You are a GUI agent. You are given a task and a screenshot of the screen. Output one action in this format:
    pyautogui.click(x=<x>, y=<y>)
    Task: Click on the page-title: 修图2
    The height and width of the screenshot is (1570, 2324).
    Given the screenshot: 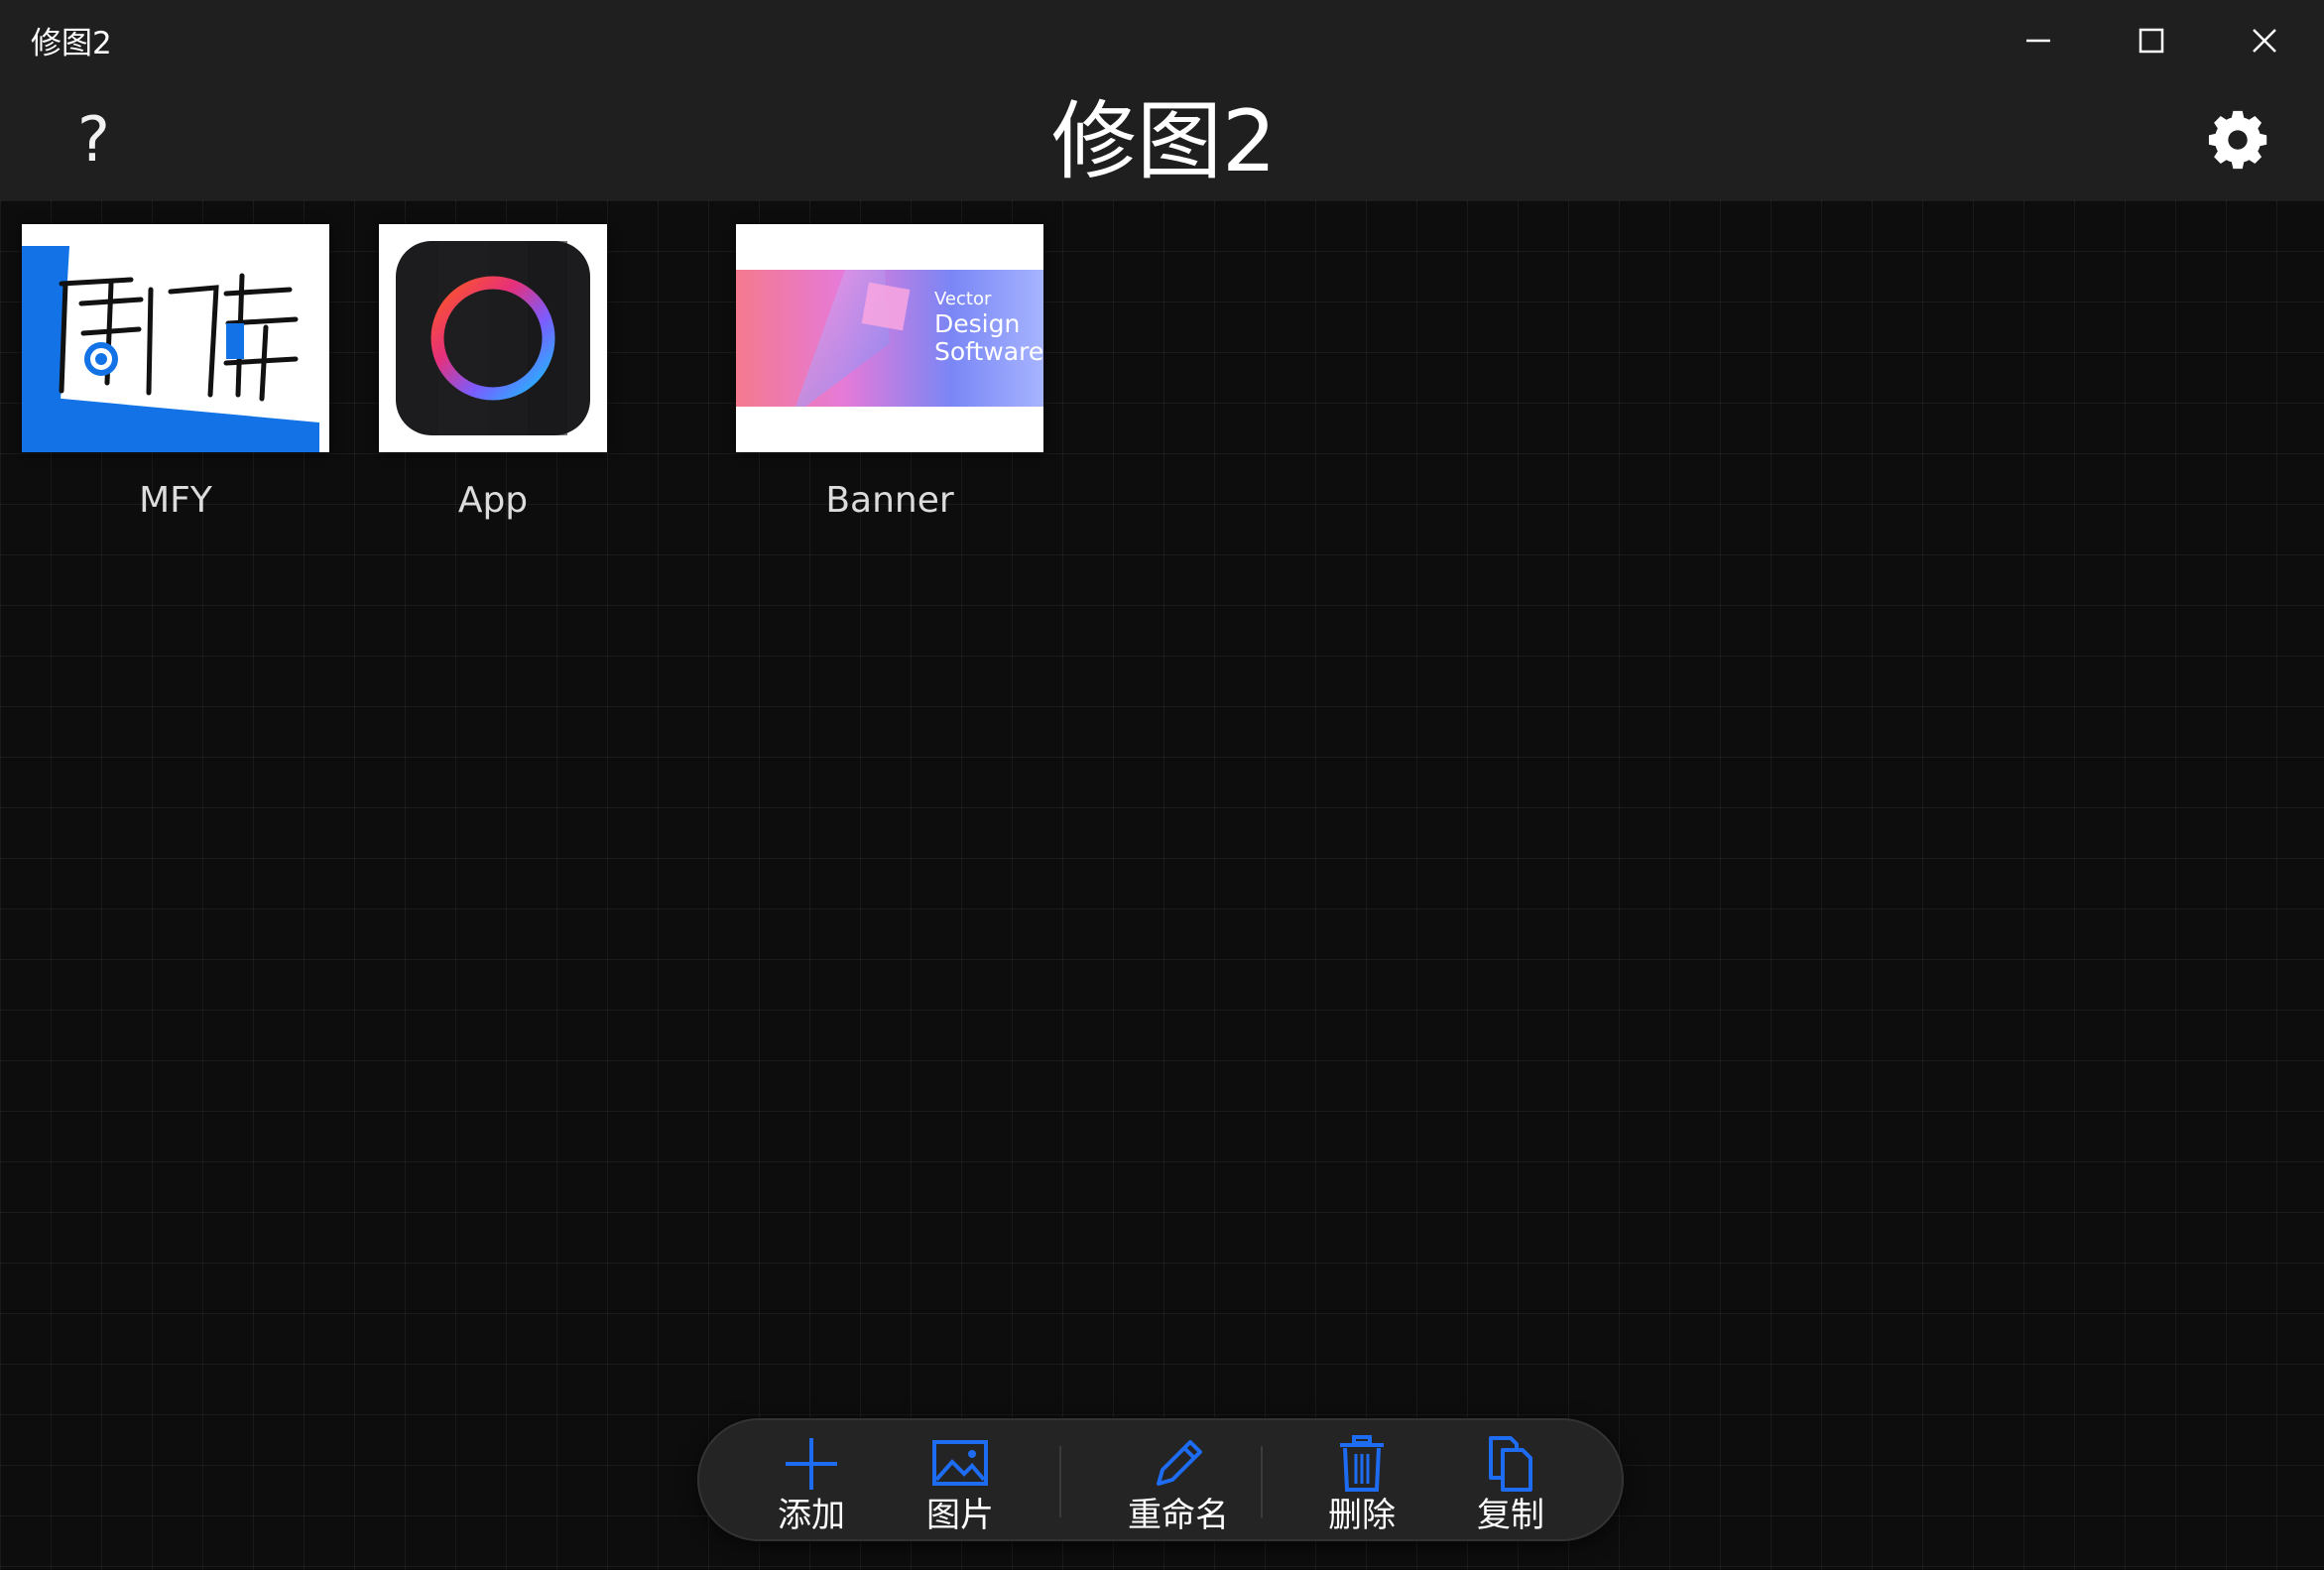 What is the action you would take?
    pyautogui.click(x=1164, y=141)
    